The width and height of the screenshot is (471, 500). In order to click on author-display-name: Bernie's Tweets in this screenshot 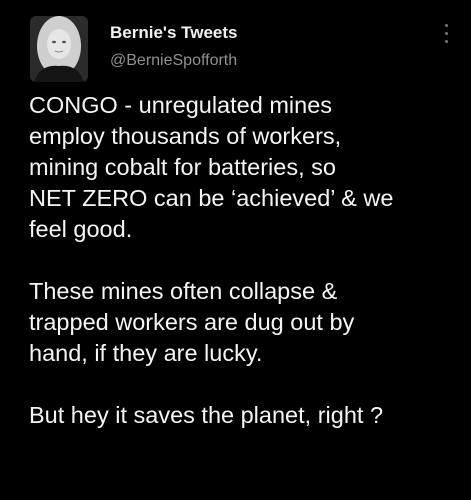, I will do `click(174, 33)`.